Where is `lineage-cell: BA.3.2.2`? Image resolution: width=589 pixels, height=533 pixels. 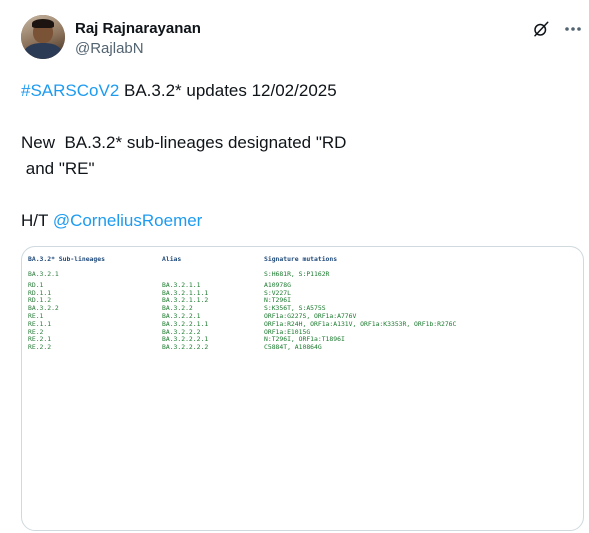 lineage-cell: BA.3.2.2 is located at coordinates (43, 308).